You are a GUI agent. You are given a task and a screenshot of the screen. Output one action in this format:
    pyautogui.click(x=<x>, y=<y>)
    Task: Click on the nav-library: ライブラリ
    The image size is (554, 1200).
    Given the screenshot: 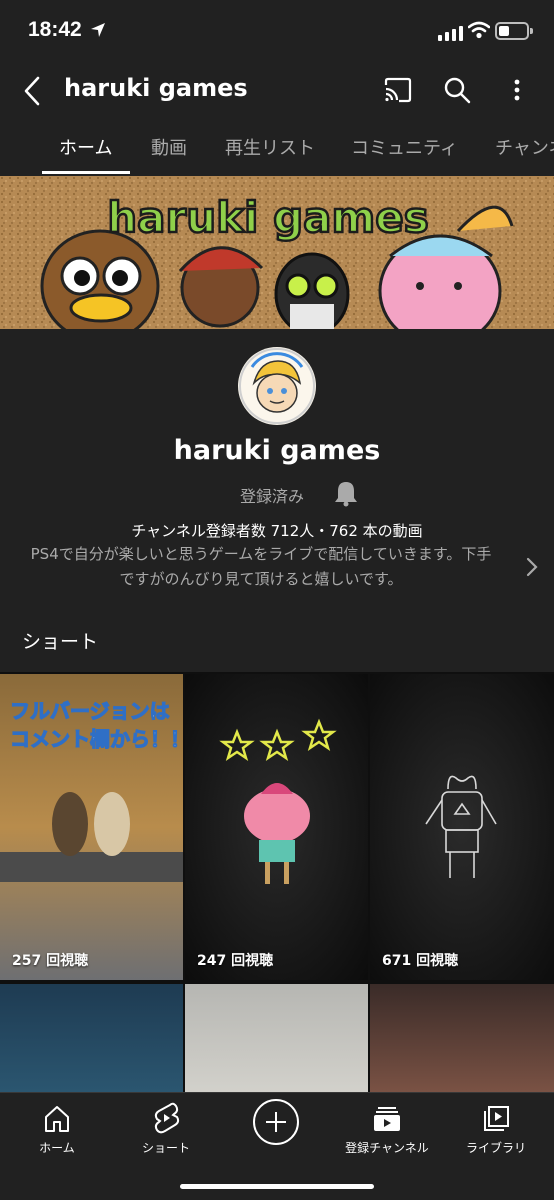 What is the action you would take?
    pyautogui.click(x=496, y=1128)
    